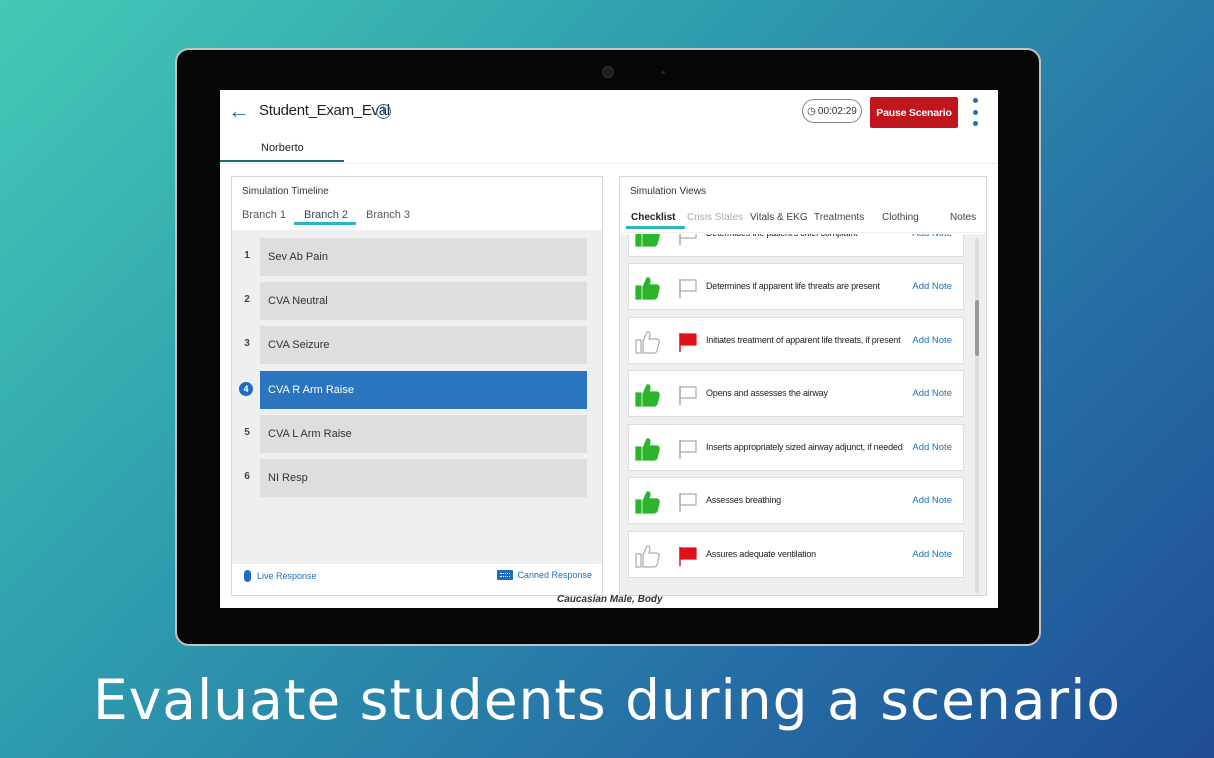  What do you see at coordinates (417, 579) in the screenshot?
I see `response-bar: Live Response Canned Response` at bounding box center [417, 579].